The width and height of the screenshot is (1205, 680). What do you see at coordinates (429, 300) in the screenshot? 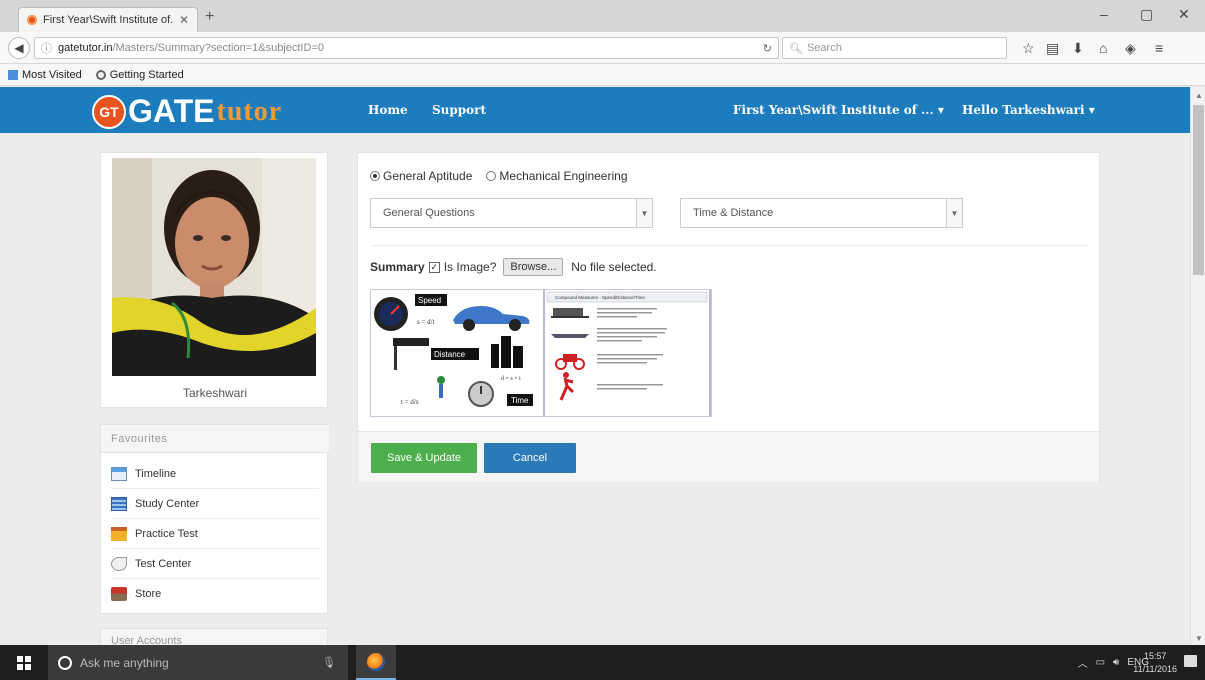
I see `preview-speed-label: Speed` at bounding box center [429, 300].